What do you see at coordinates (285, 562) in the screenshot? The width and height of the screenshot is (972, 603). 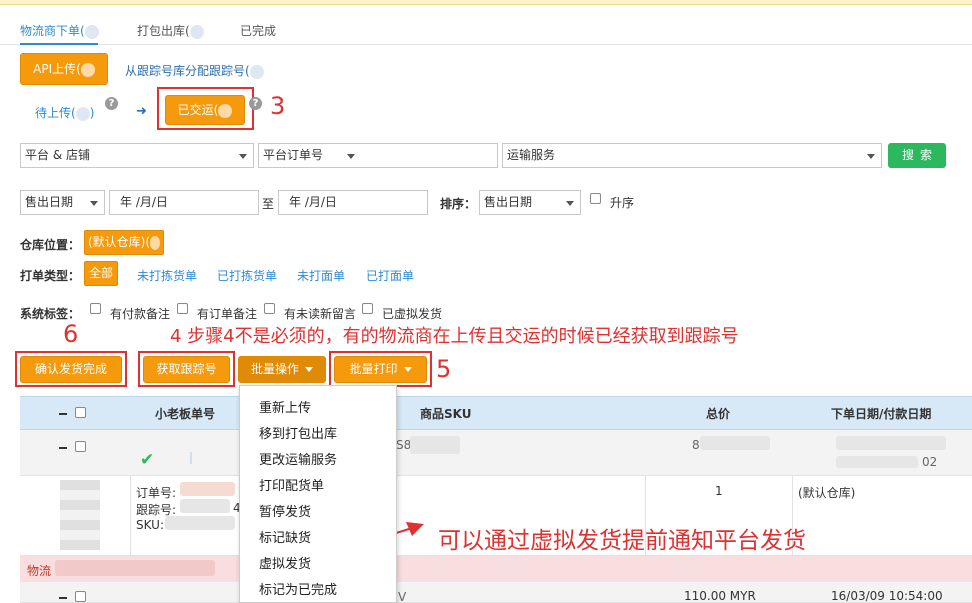 I see `menu-item-virtual-ship: 虚拟发货` at bounding box center [285, 562].